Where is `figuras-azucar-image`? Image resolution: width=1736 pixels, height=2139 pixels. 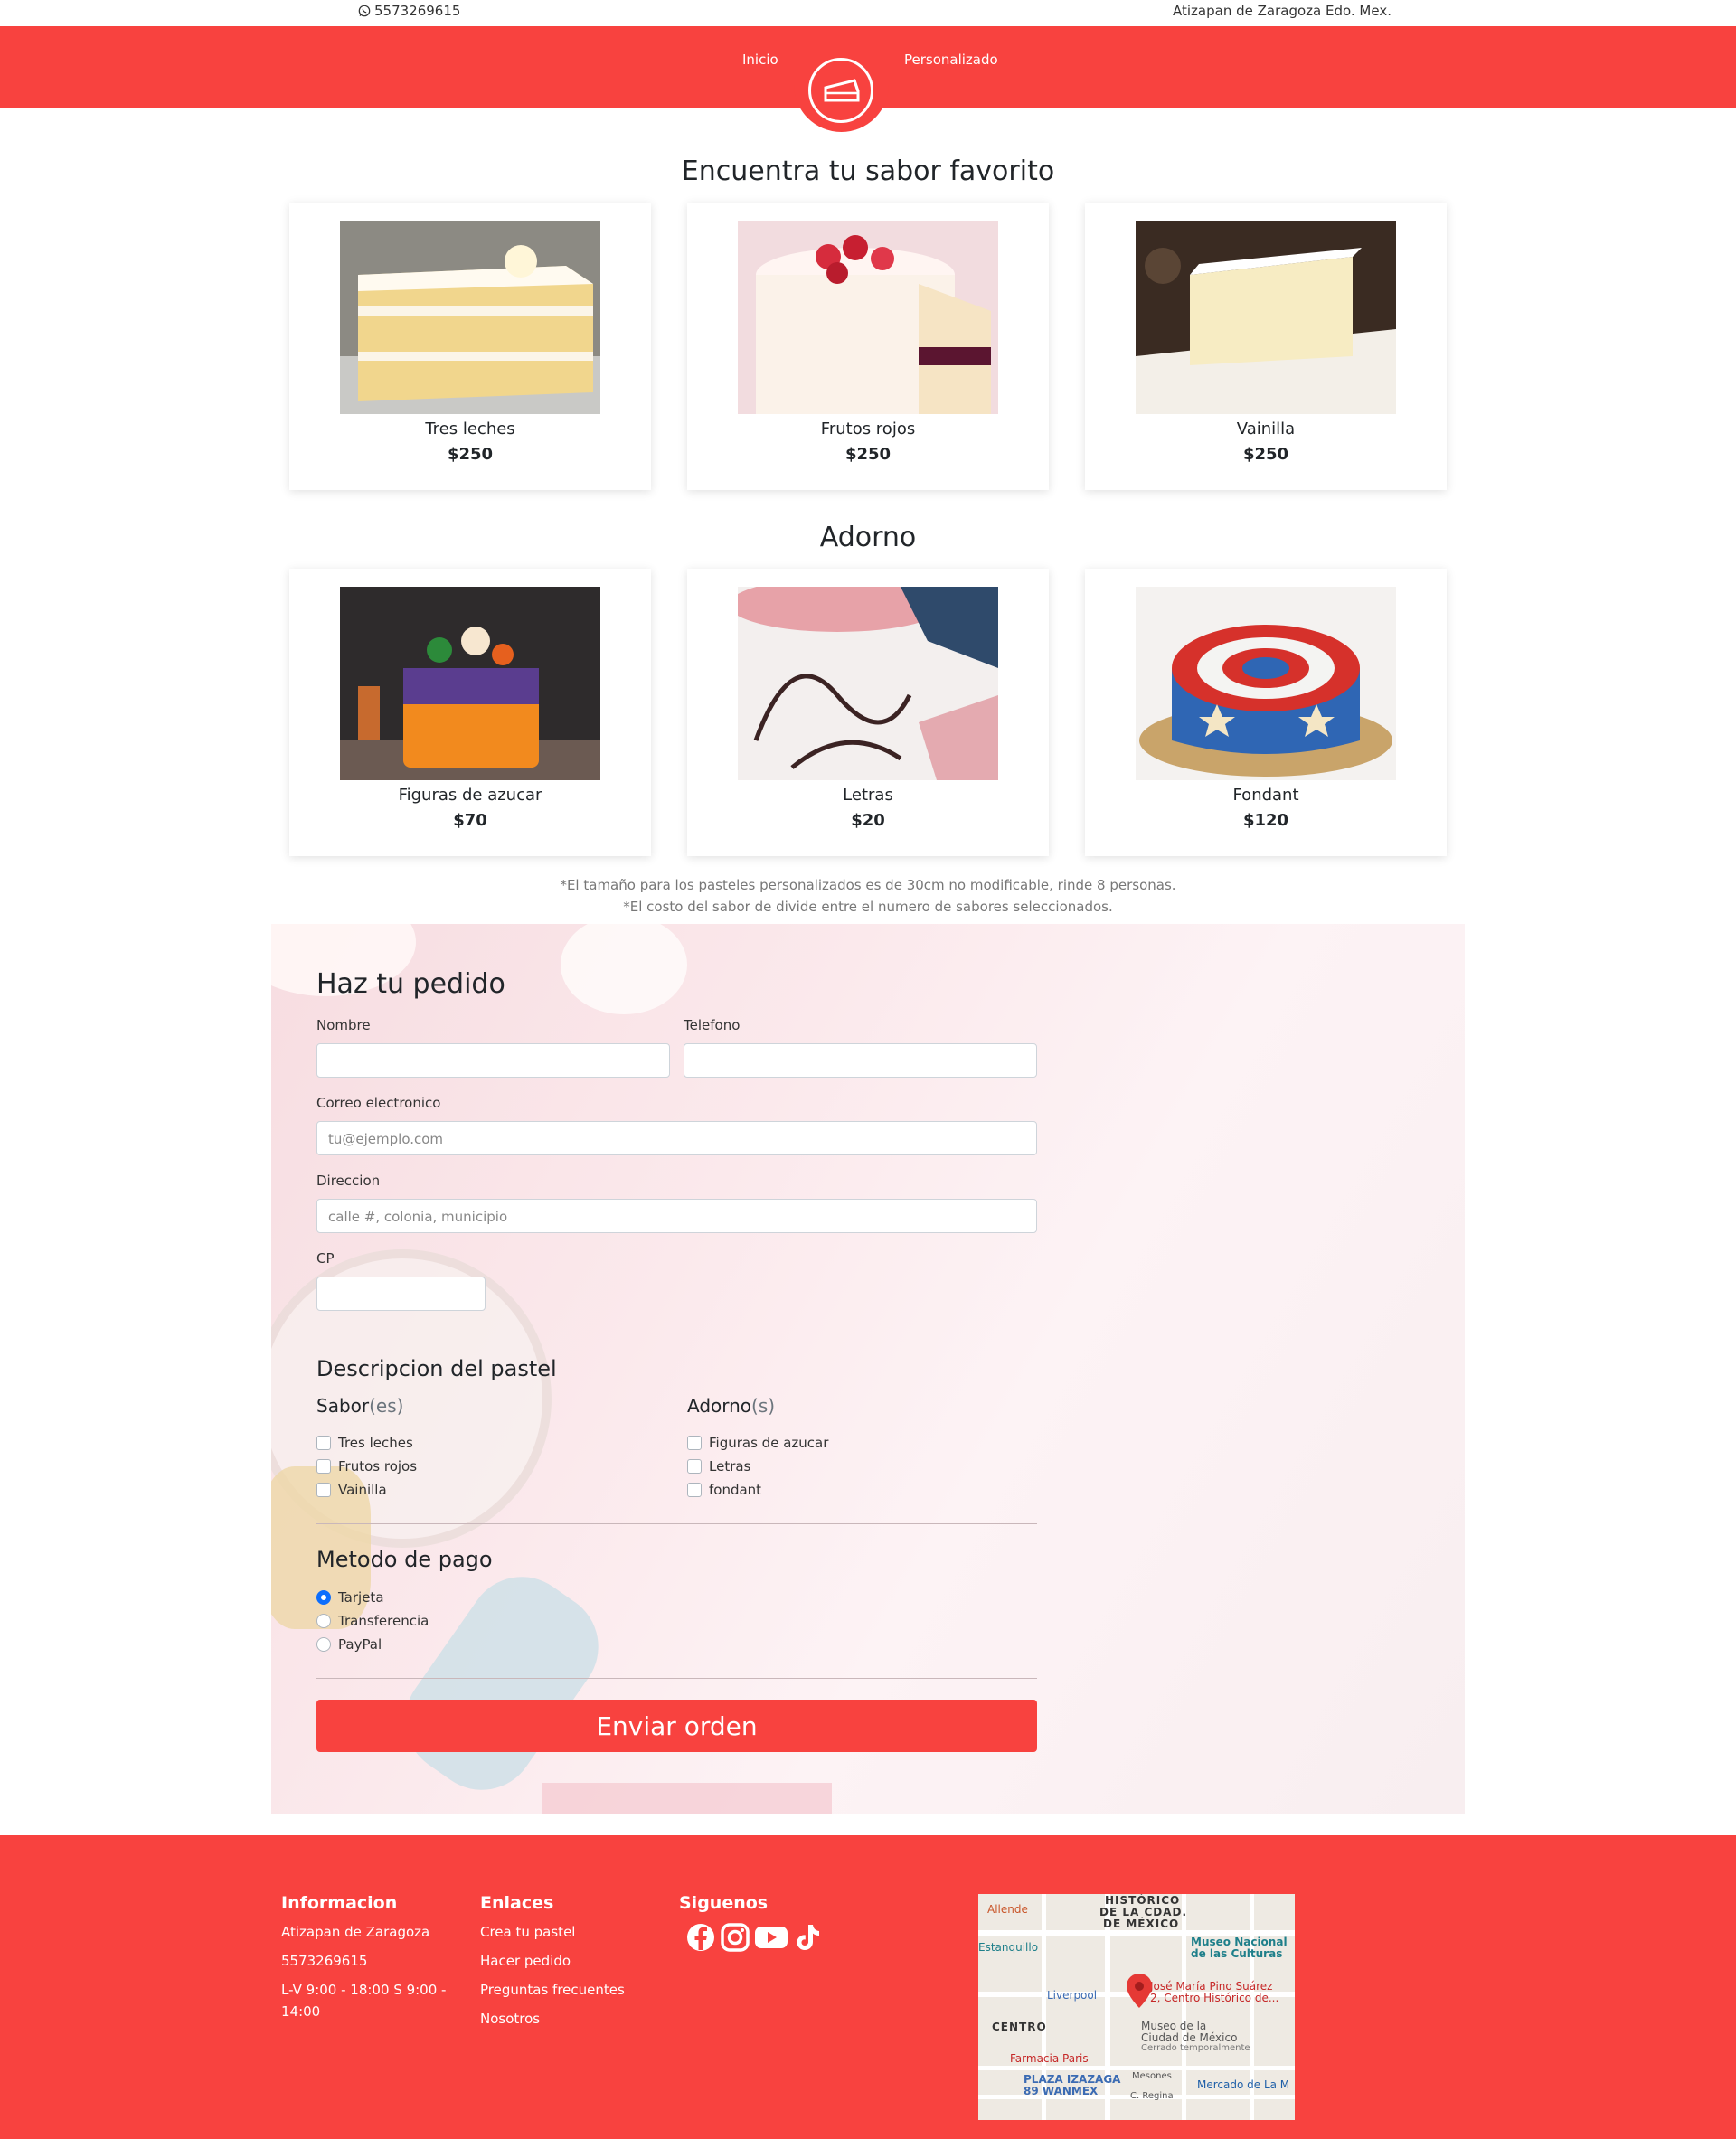 figuras-azucar-image is located at coordinates (470, 684).